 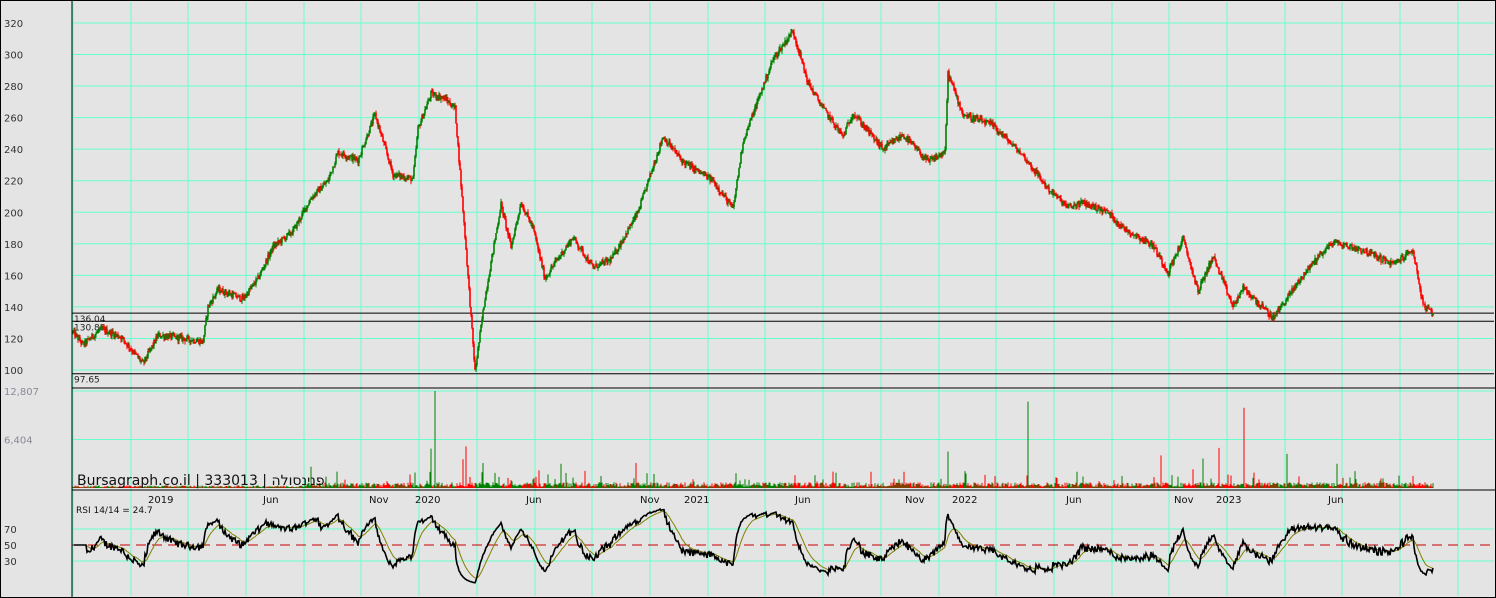 I want to click on y-tick-label: 260, so click(x=13, y=119).